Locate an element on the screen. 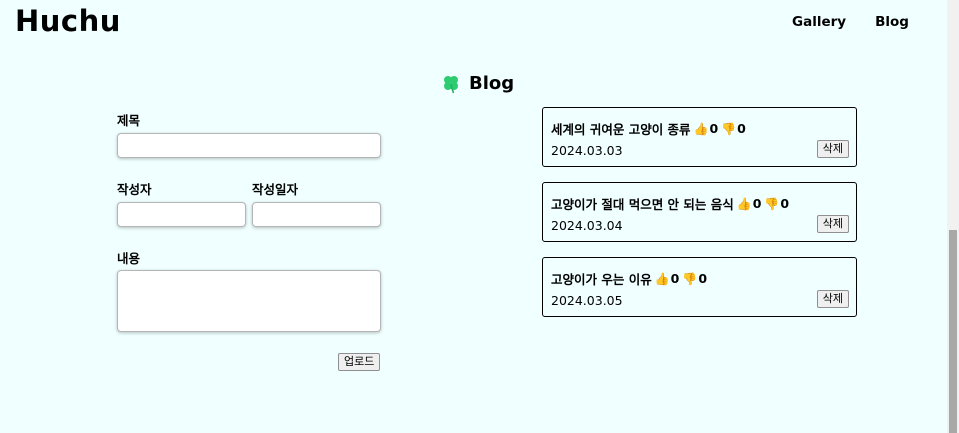  post-item: 고양이가 우는 이유 👍 0 👎 0 2024.03.05 삭제 is located at coordinates (699, 287).